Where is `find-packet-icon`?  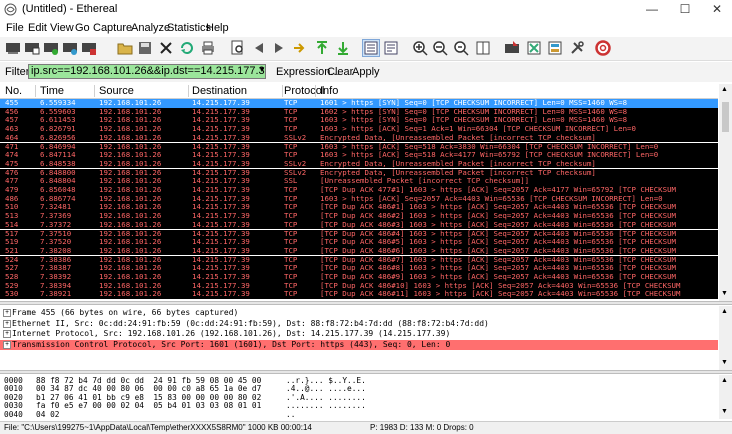 find-packet-icon is located at coordinates (238, 48).